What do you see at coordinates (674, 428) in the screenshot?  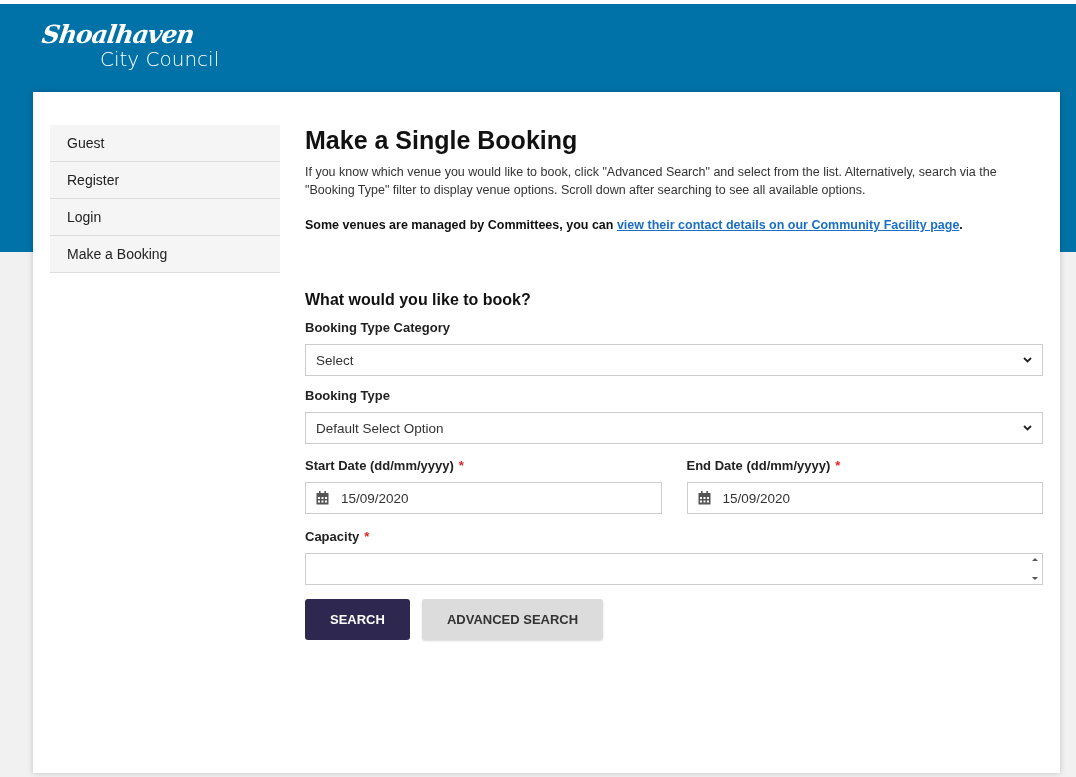 I see `dropdown-field: Default Select Option` at bounding box center [674, 428].